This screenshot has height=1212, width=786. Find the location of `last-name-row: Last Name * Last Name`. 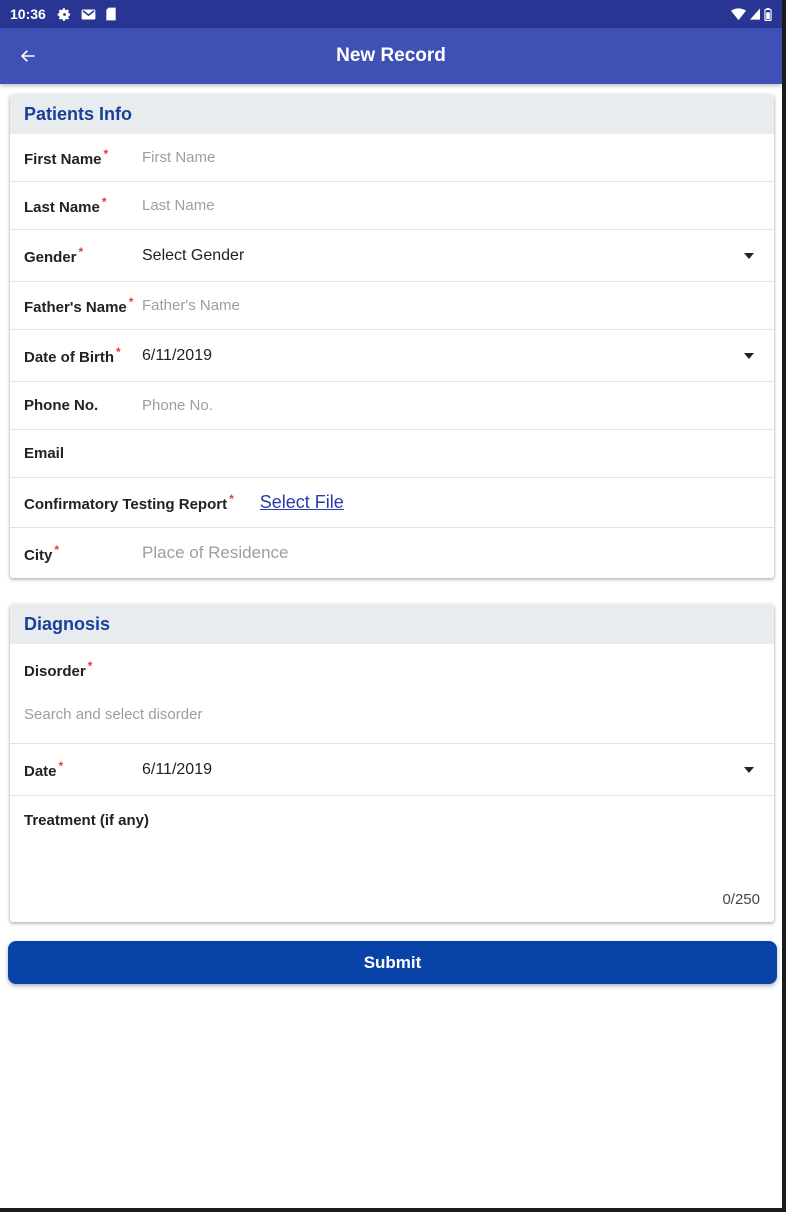

last-name-row: Last Name * Last Name is located at coordinates (392, 206).